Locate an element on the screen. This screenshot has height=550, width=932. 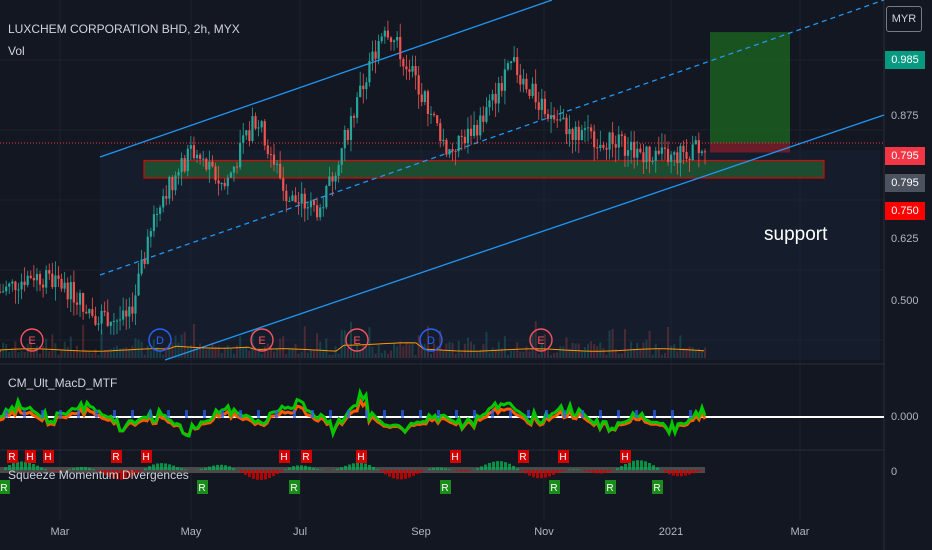
volume-label: Vol is located at coordinates (16, 51).